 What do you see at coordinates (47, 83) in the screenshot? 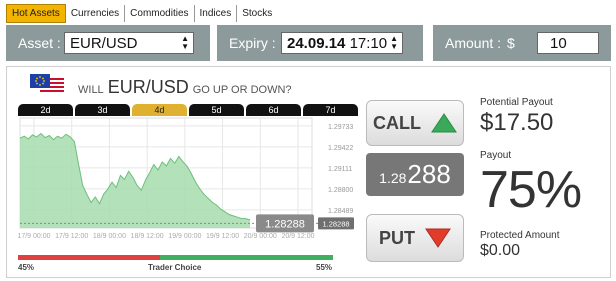
I see `eur-usd-flag-icon` at bounding box center [47, 83].